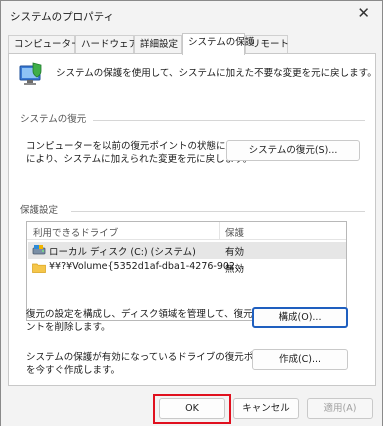 The width and height of the screenshot is (383, 426). What do you see at coordinates (154, 357) in the screenshot?
I see `create-description-line1: システムの保護が有効になっているドライブの復元ポイント` at bounding box center [154, 357].